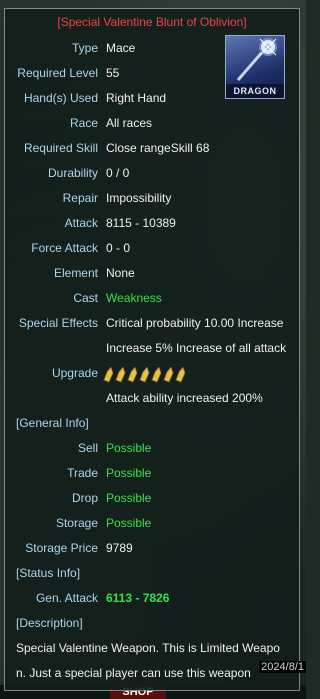 Image resolution: width=320 pixels, height=699 pixels. What do you see at coordinates (84, 498) in the screenshot?
I see `info-label: Drop` at bounding box center [84, 498].